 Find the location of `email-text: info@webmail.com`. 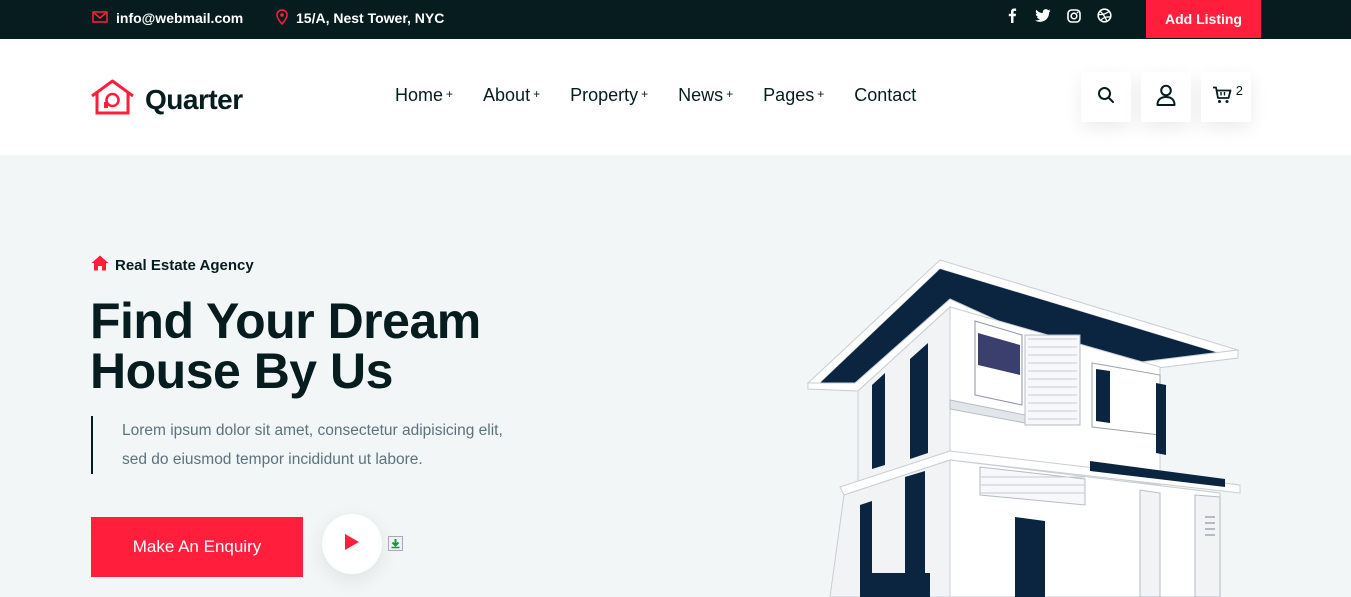

email-text: info@webmail.com is located at coordinates (180, 18).